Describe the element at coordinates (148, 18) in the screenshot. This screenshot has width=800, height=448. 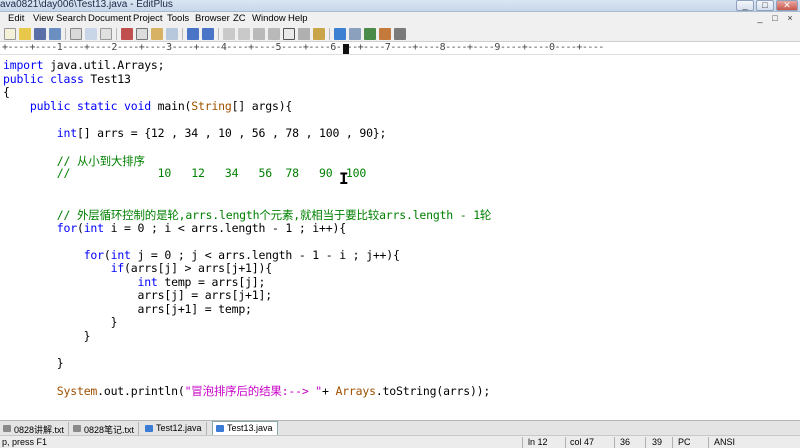
I see `menu-project: Project` at that location.